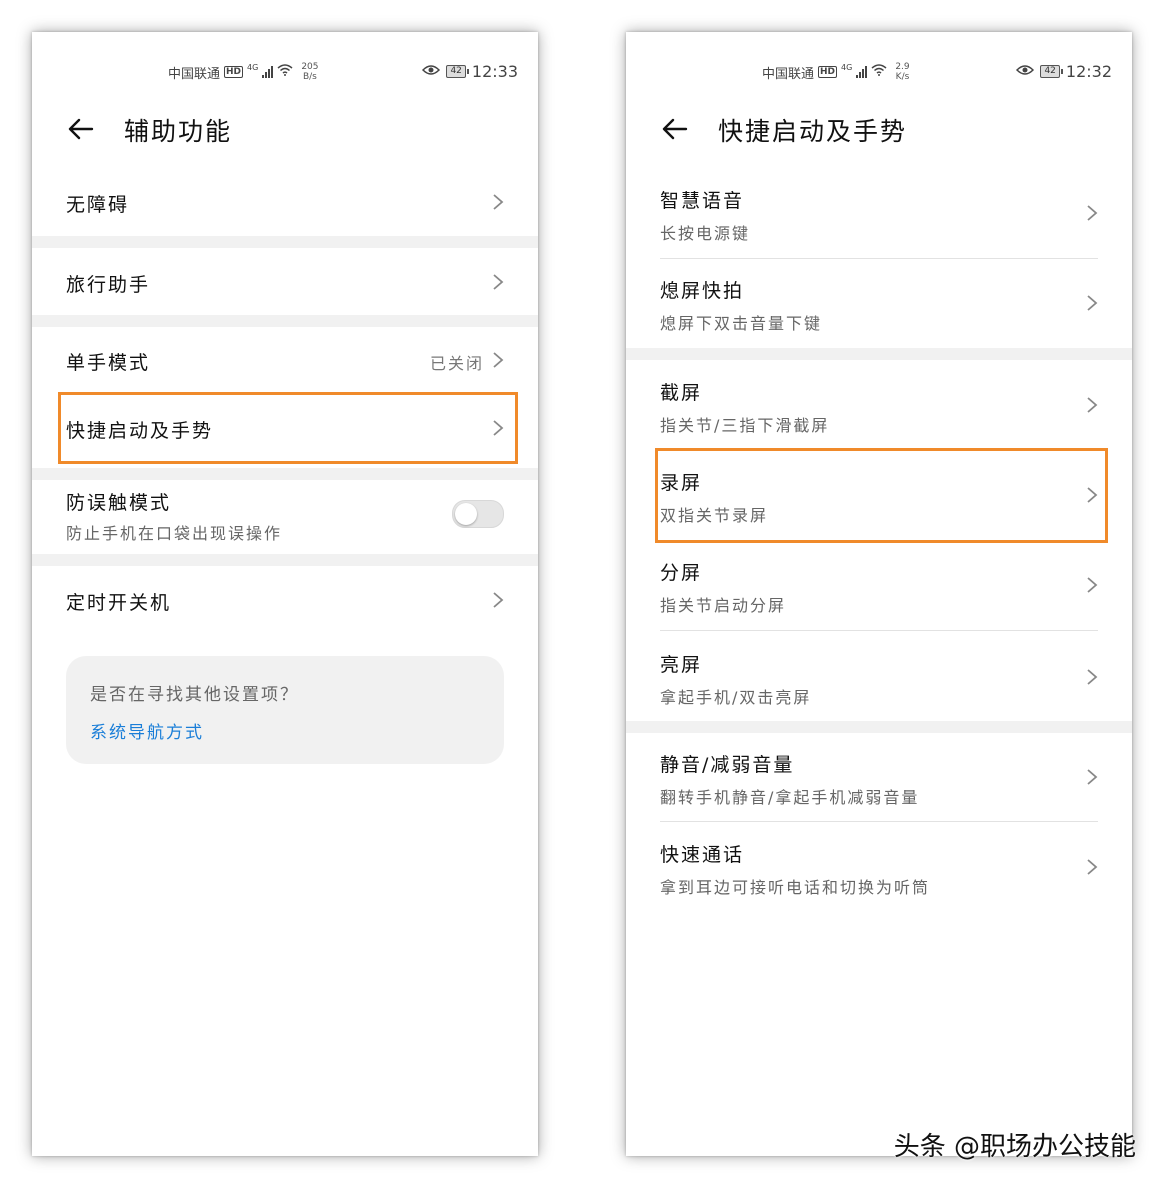 This screenshot has height=1189, width=1164. I want to click on speed-value: 2.9, so click(902, 67).